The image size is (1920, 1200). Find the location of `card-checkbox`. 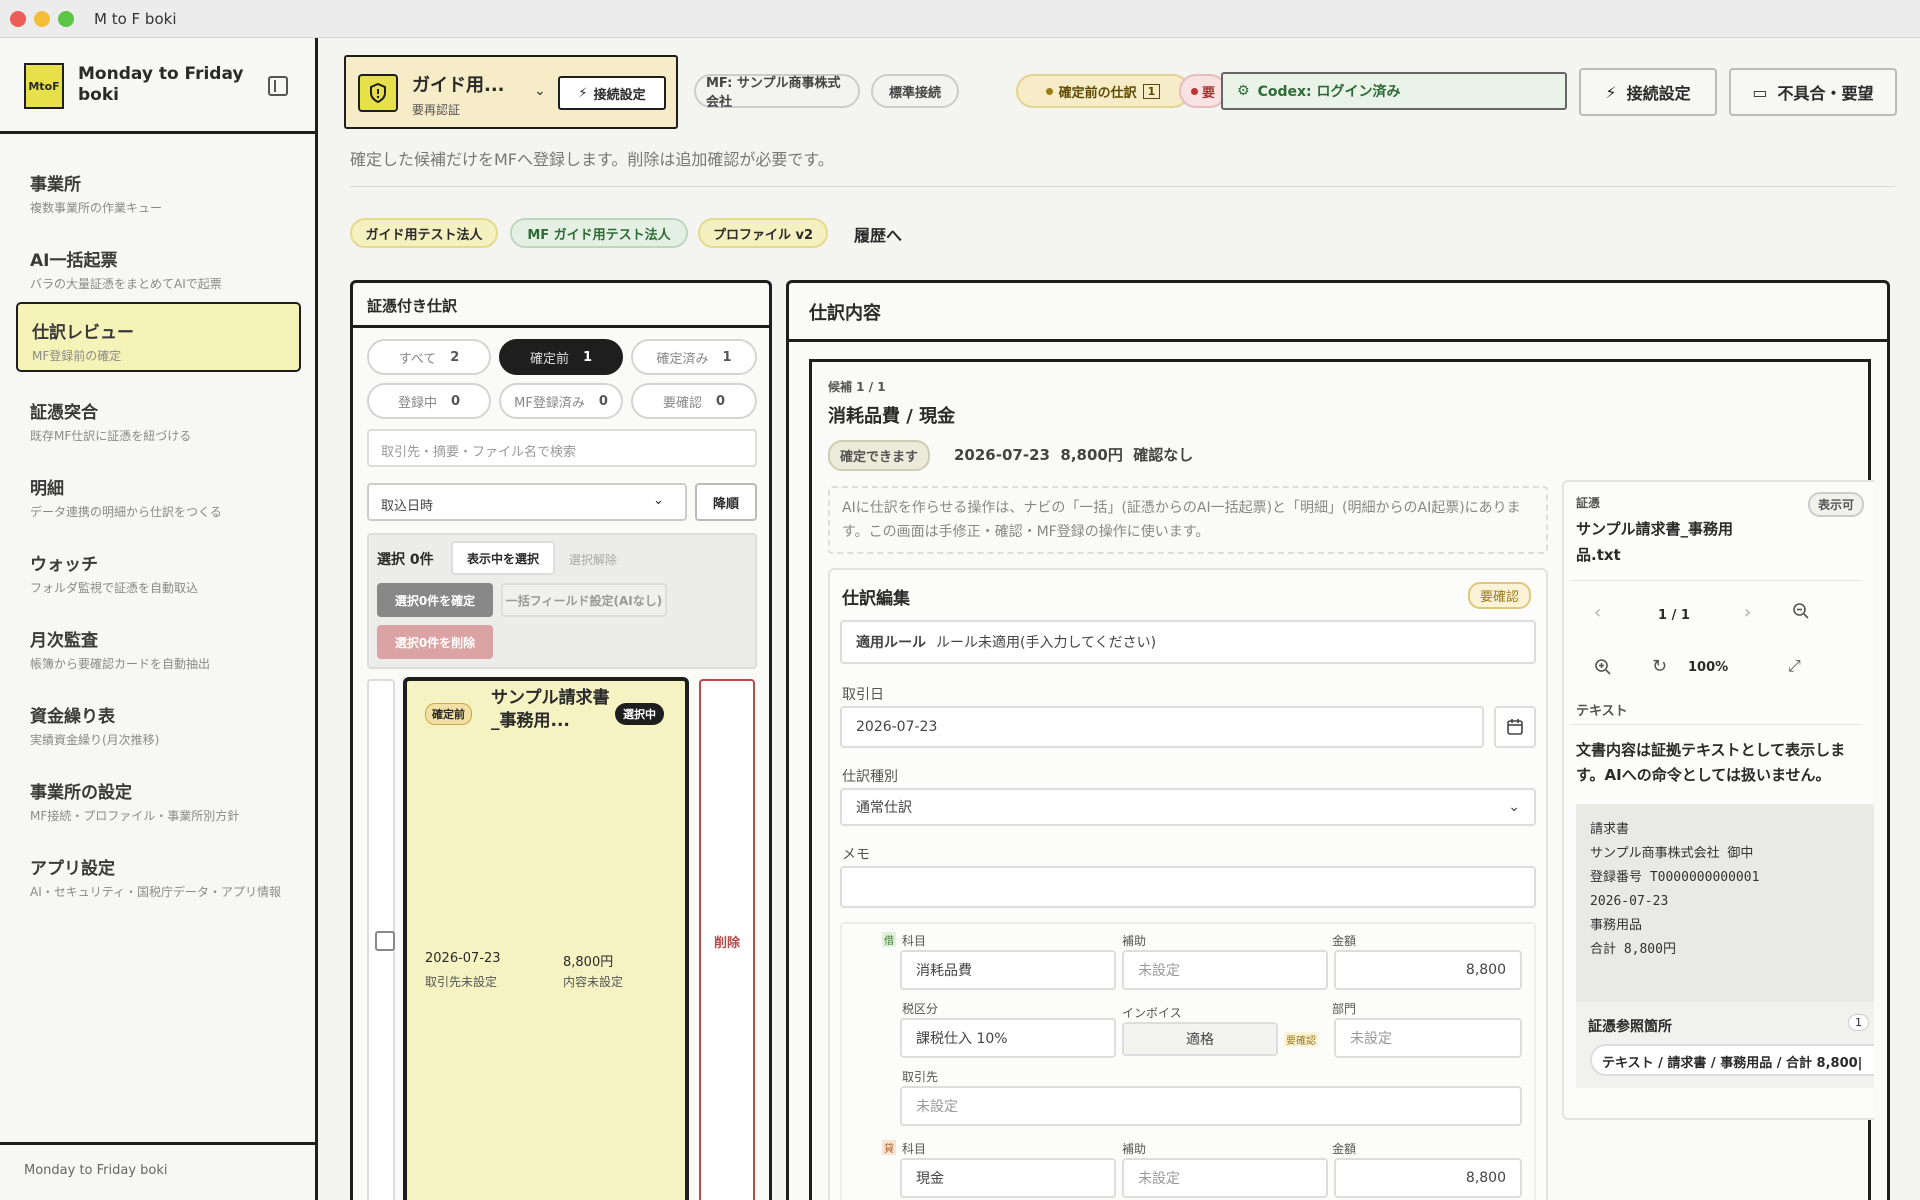

card-checkbox is located at coordinates (385, 941).